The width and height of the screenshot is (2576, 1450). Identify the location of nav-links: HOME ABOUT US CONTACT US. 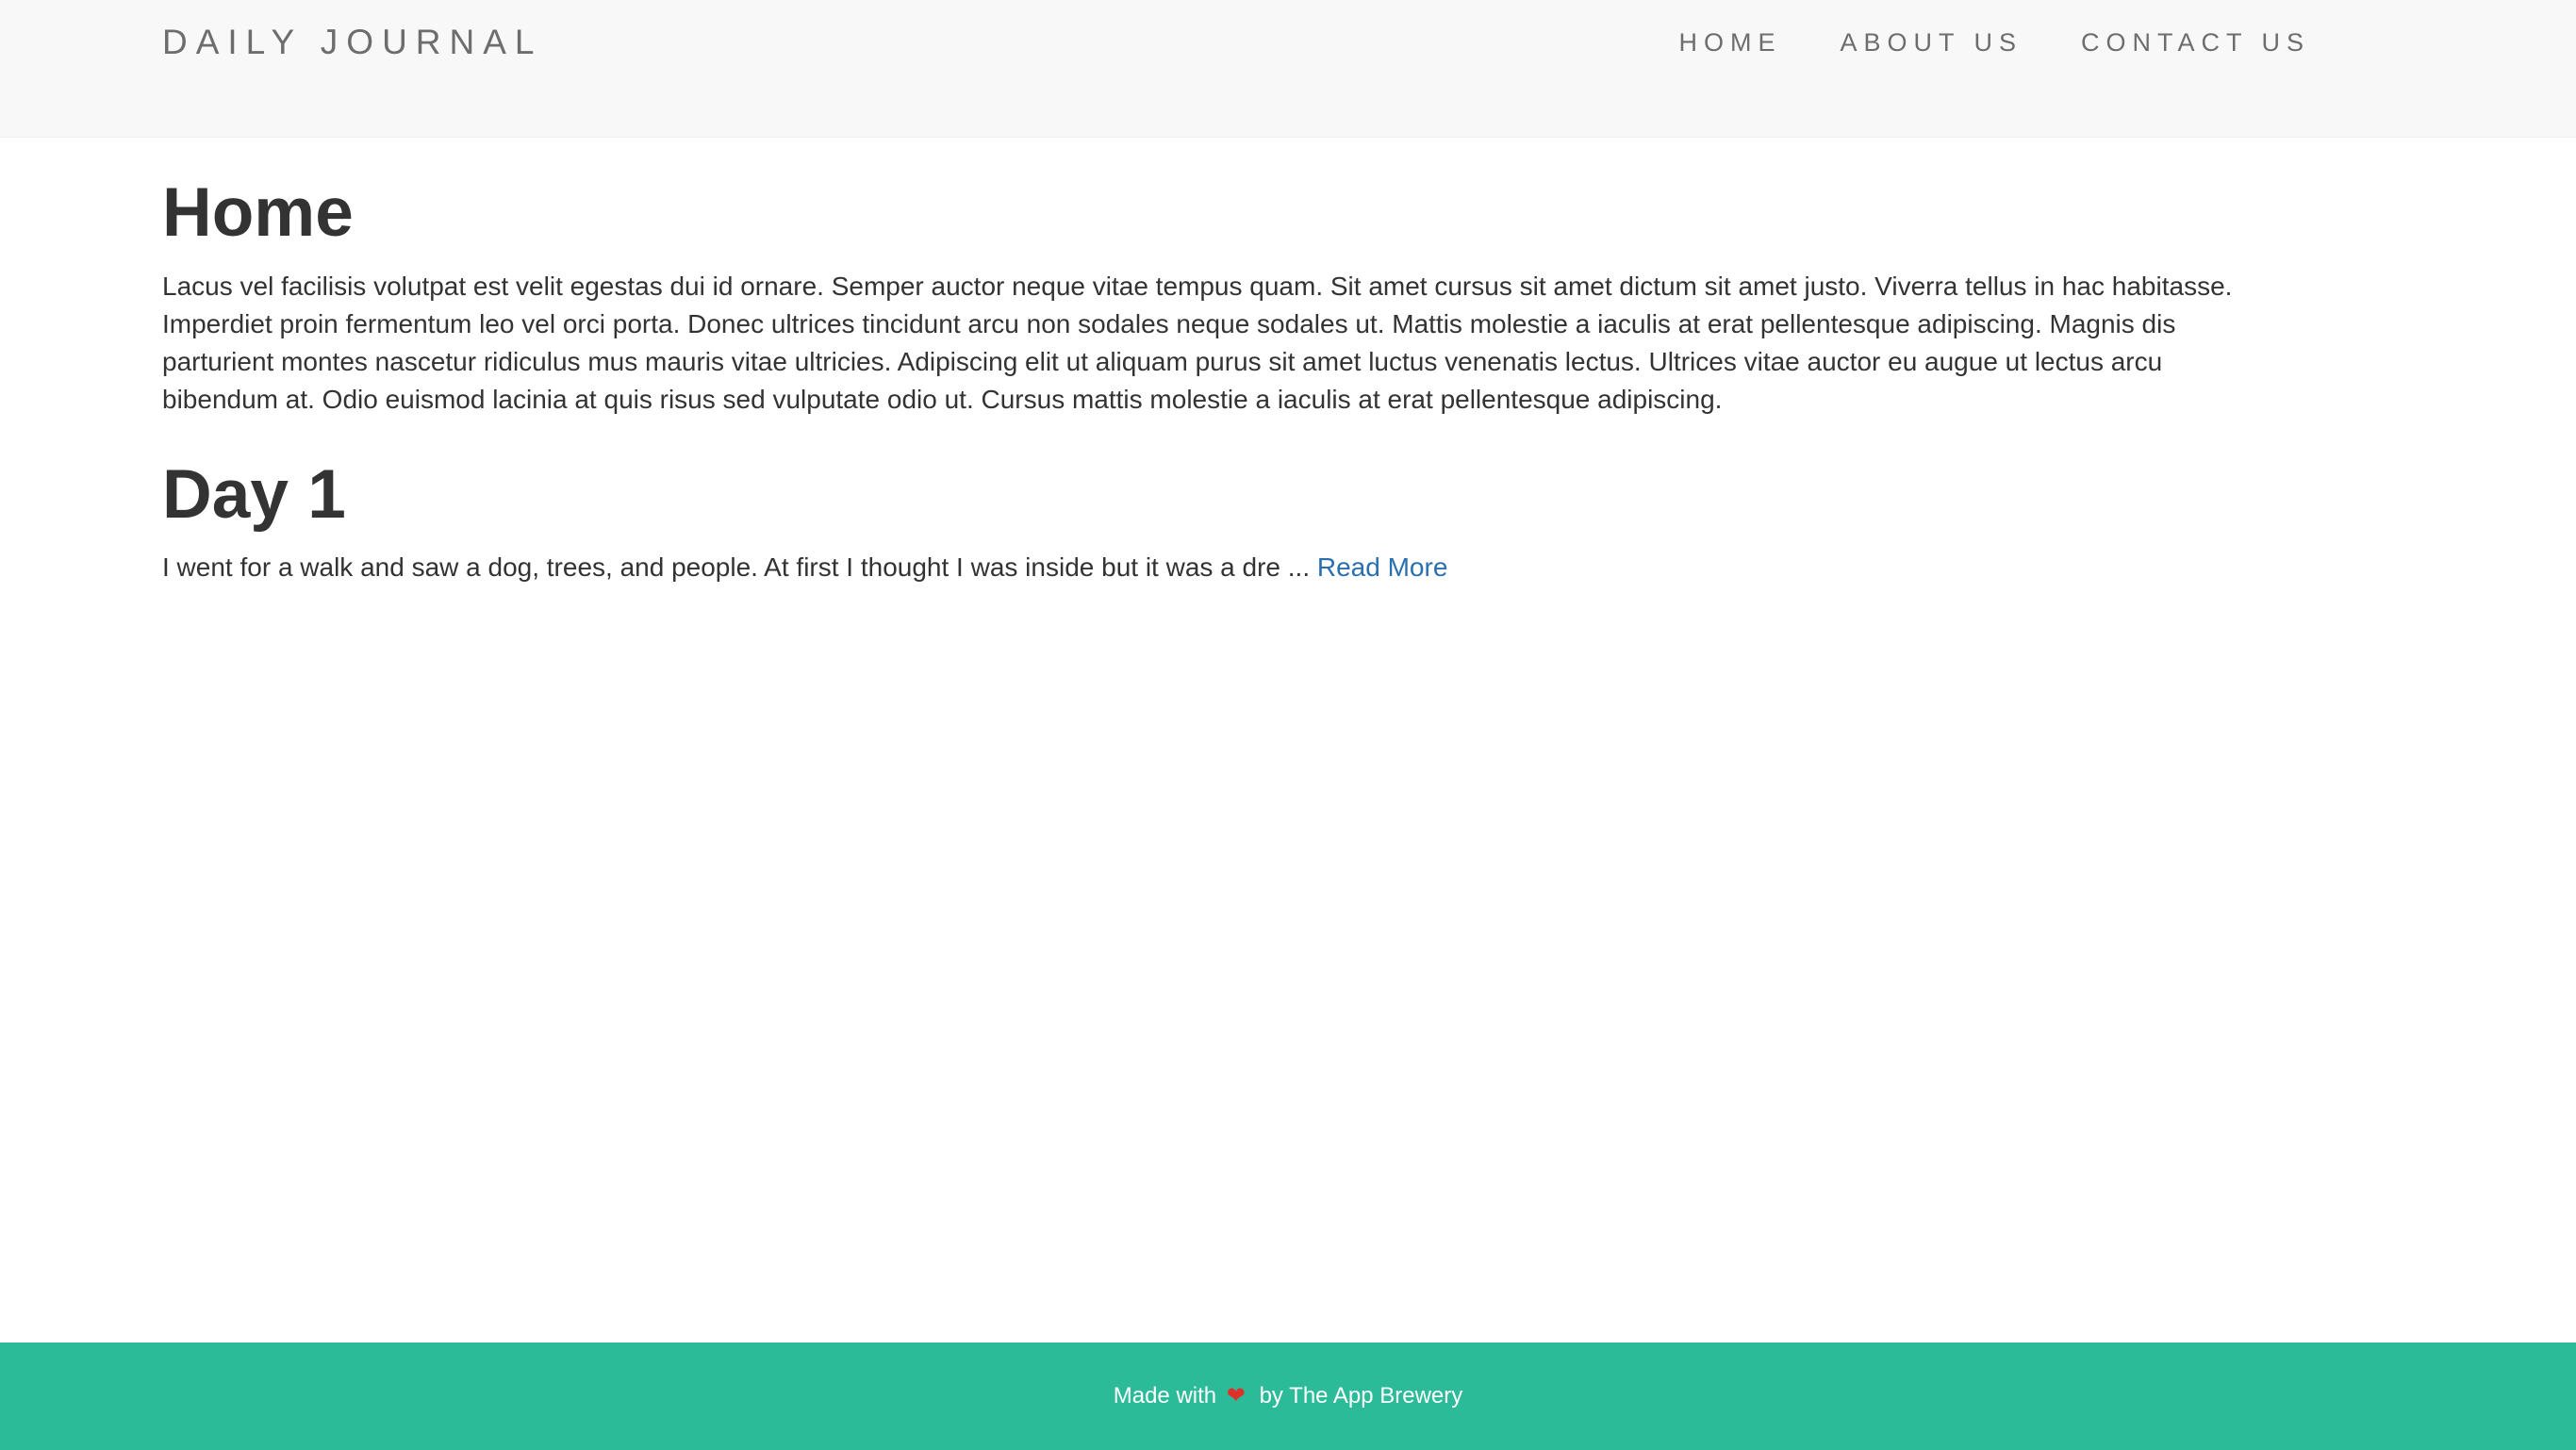
(1994, 42).